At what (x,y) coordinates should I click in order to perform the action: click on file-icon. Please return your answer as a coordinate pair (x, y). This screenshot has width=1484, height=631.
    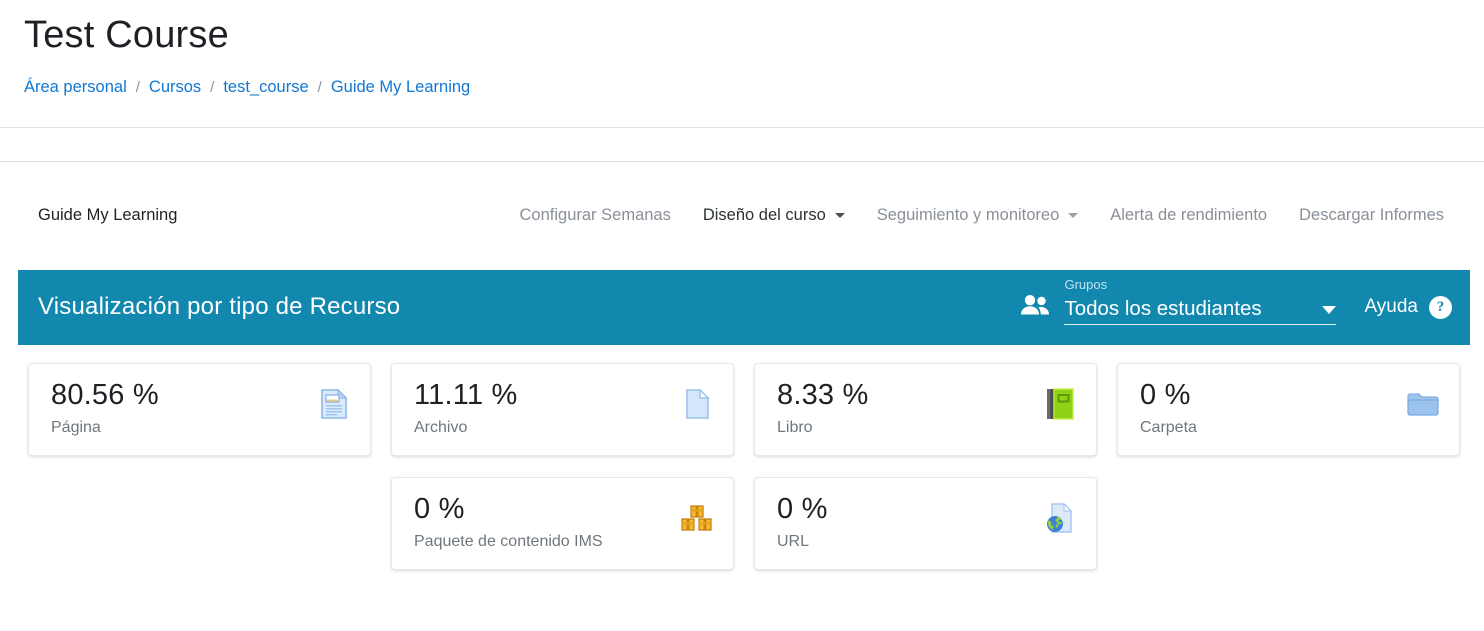
    Looking at the image, I should click on (697, 404).